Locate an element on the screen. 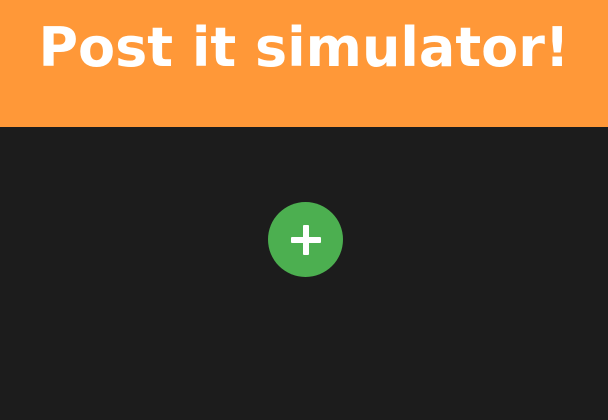 This screenshot has height=420, width=608. add-post-it-button is located at coordinates (305, 239).